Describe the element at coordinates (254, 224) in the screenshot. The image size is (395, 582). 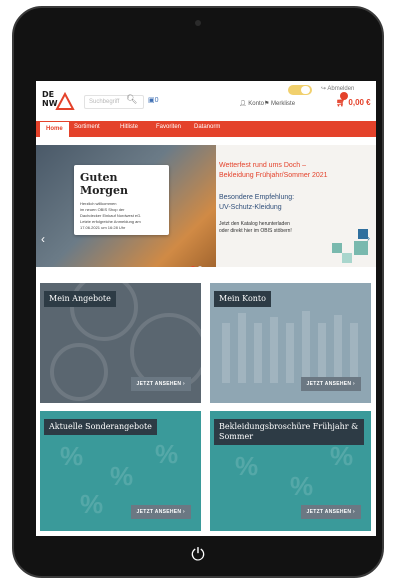
I see `promo-cta-1: Jetzt den Katalog herunterladen` at that location.